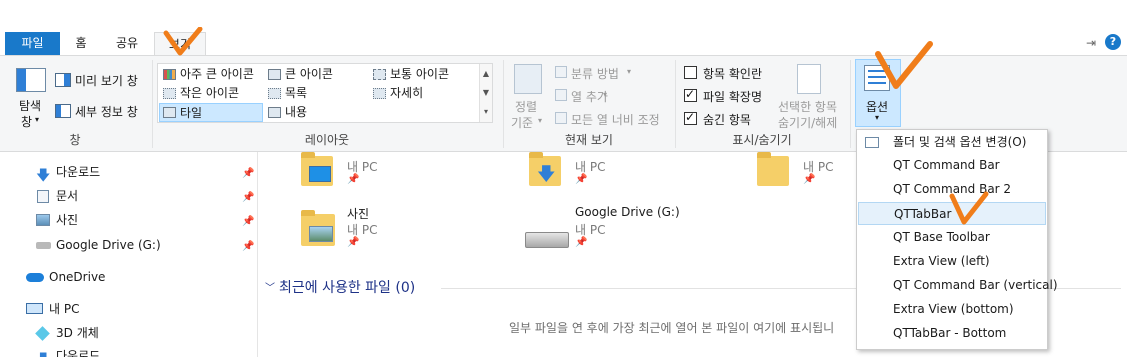 Image resolution: width=1127 pixels, height=357 pixels. Describe the element at coordinates (379, 74) in the screenshot. I see `medium-icons-icon` at that location.